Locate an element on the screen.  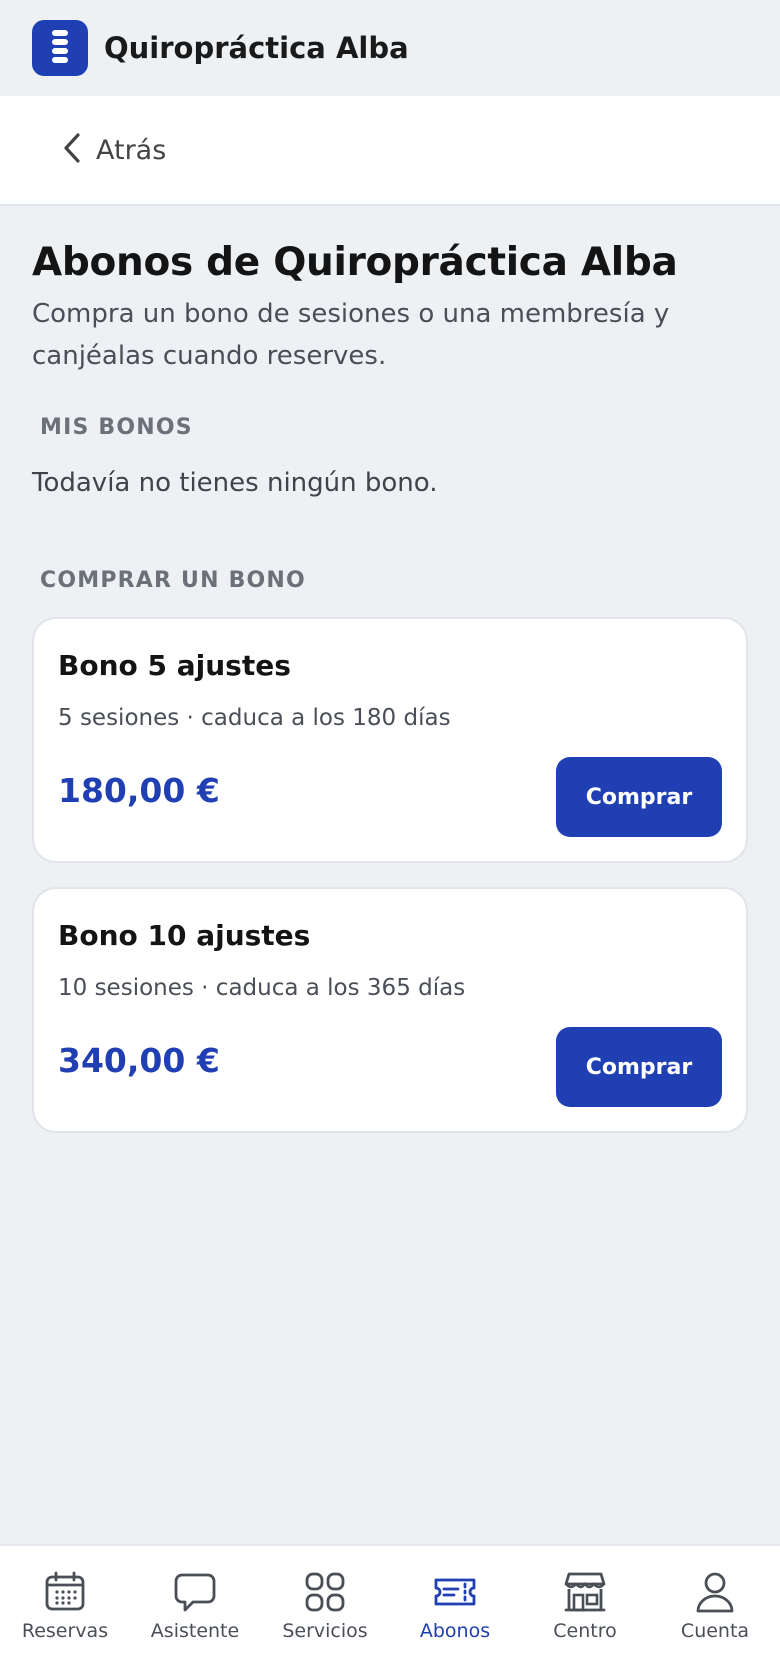
my-passes-heading: MIS BONOS is located at coordinates (116, 427).